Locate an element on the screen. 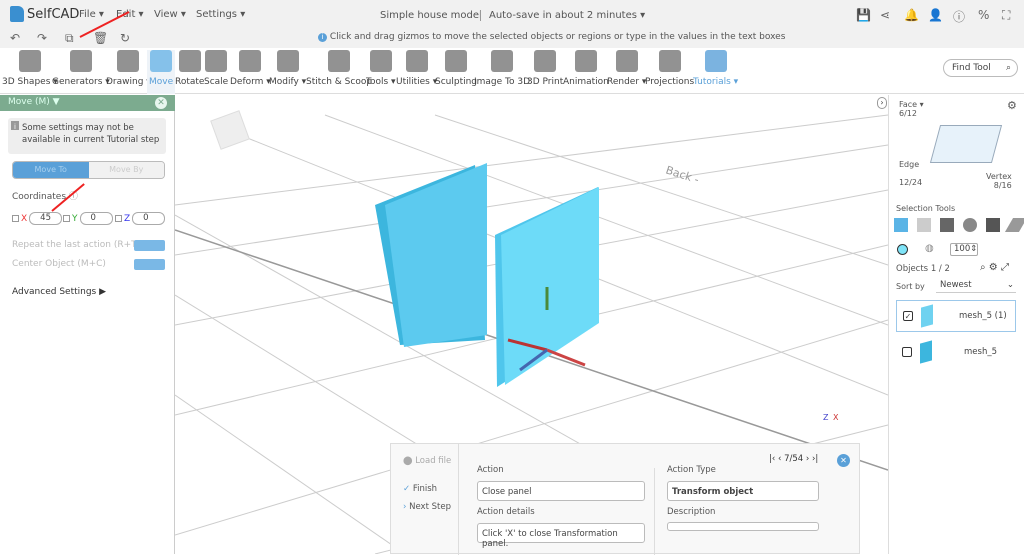 The width and height of the screenshot is (1024, 555). center-label: Center Object (M+C) is located at coordinates (59, 264).